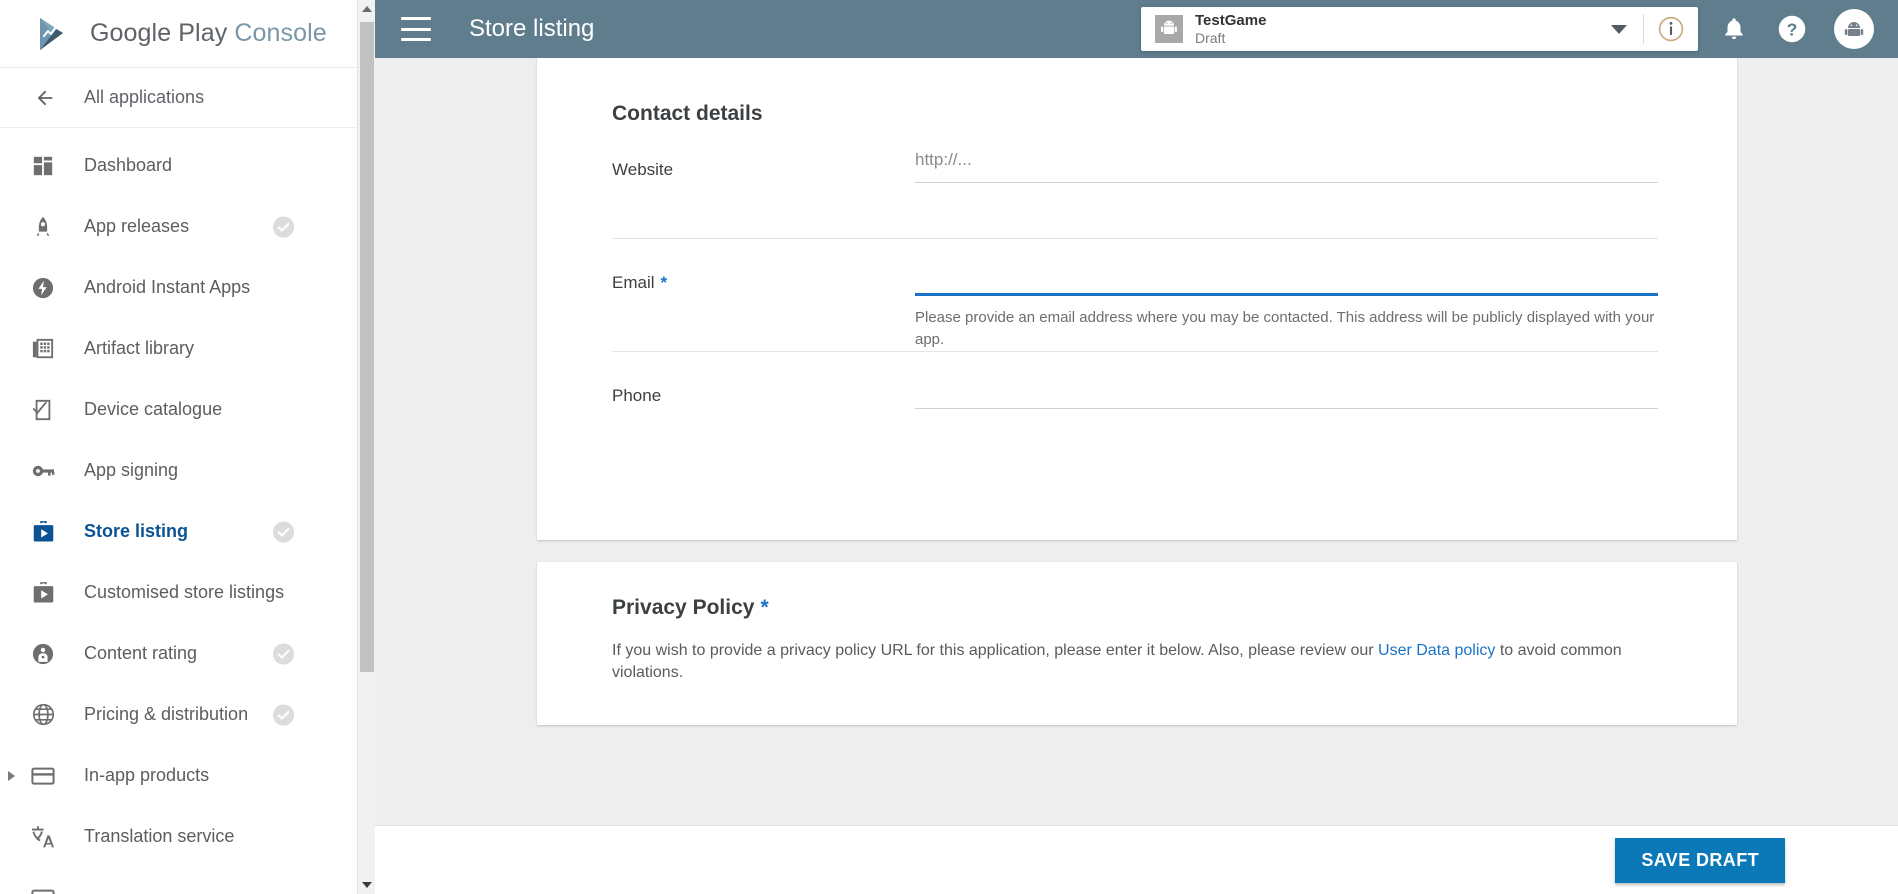  Describe the element at coordinates (128, 165) in the screenshot. I see `sidebar-item-label: Dashboard` at that location.